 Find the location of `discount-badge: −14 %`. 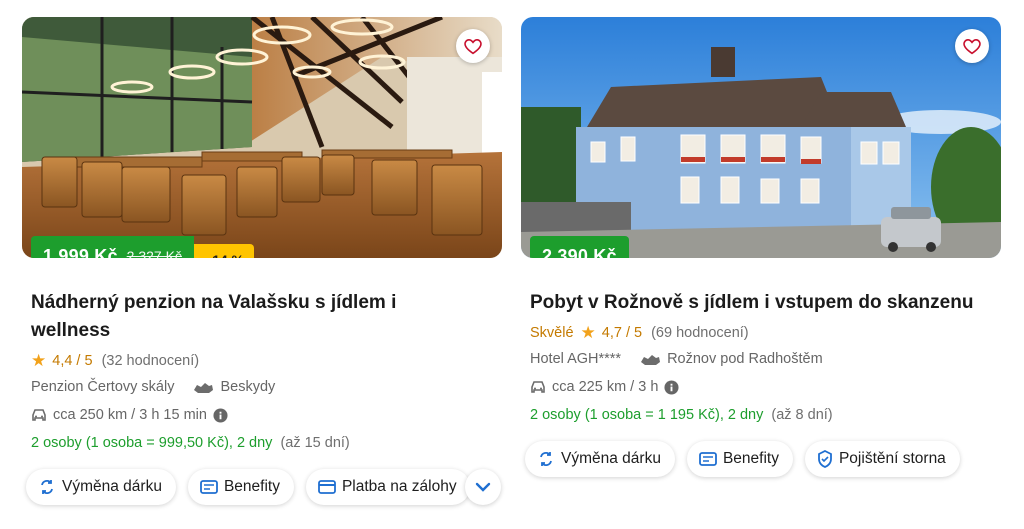

discount-badge: −14 % is located at coordinates (224, 251).